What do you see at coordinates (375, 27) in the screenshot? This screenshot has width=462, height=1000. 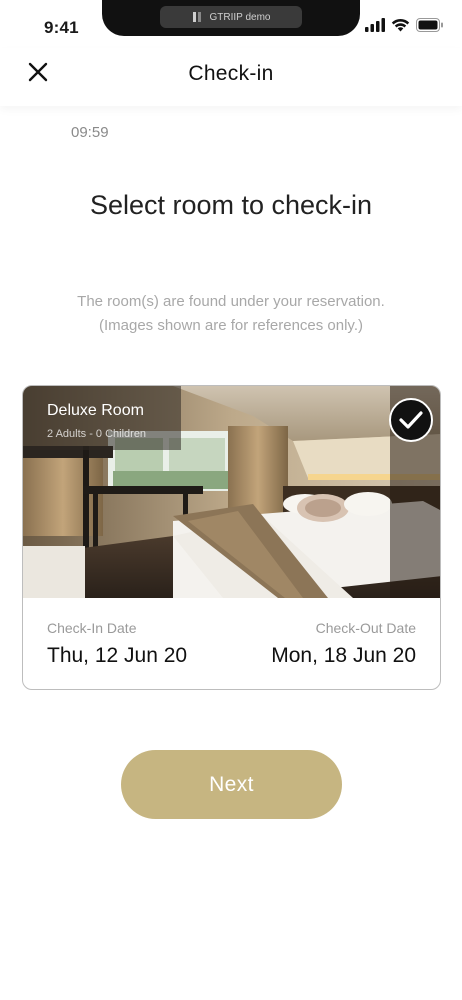 I see `signal-icon` at bounding box center [375, 27].